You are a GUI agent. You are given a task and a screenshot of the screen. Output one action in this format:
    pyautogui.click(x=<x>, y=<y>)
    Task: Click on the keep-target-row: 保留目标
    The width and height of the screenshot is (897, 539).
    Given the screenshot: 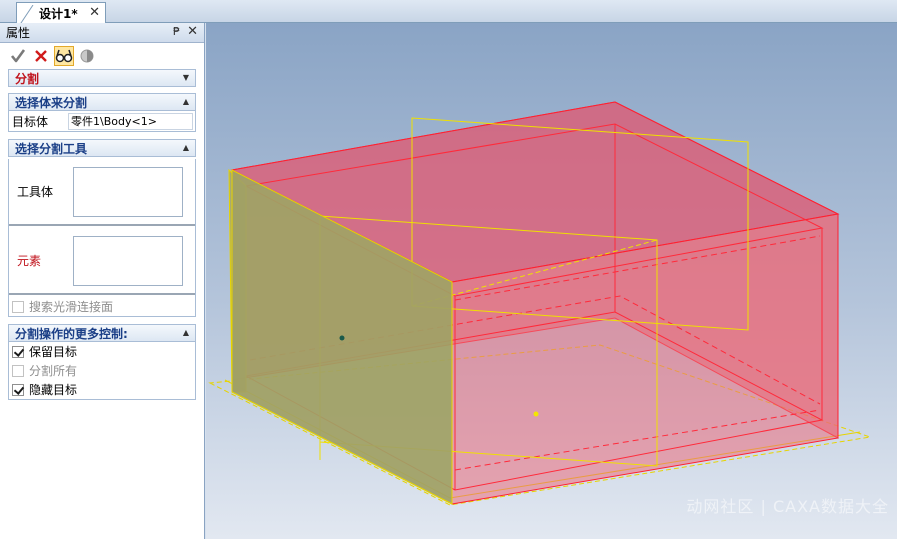 What is the action you would take?
    pyautogui.click(x=102, y=351)
    